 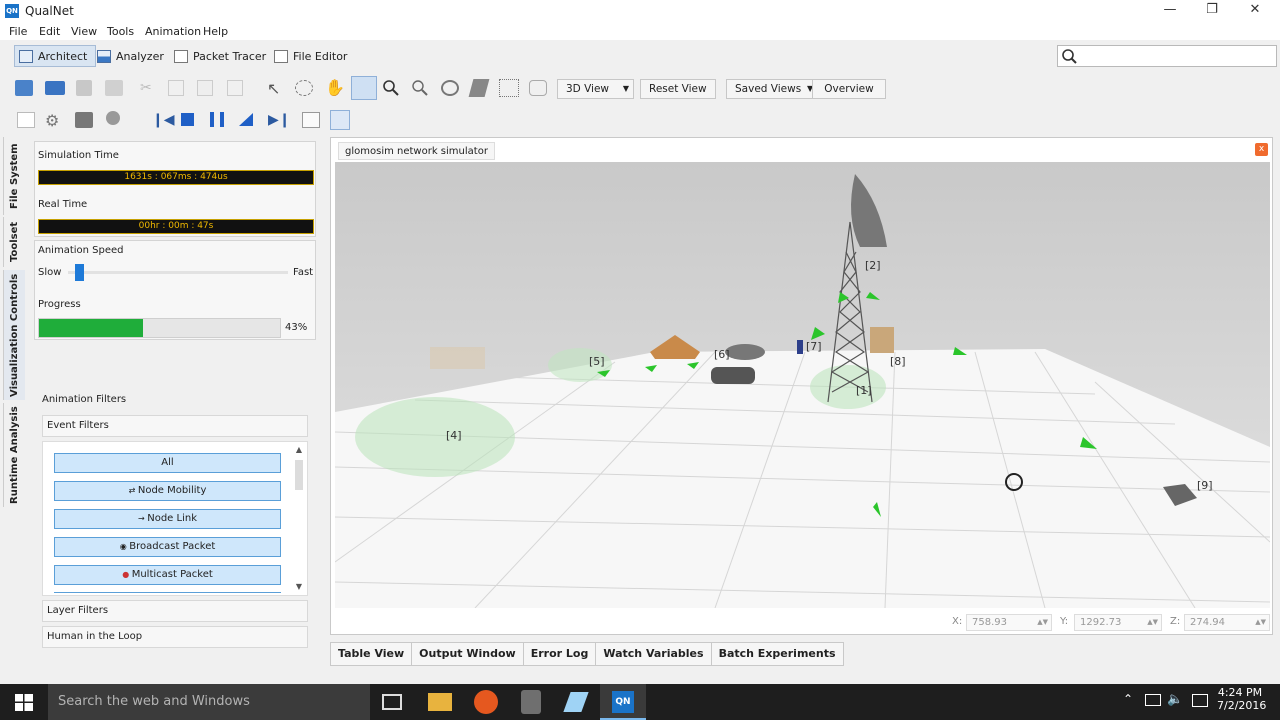 I want to click on human-in-loop-header: Human in the Loop, so click(x=175, y=637).